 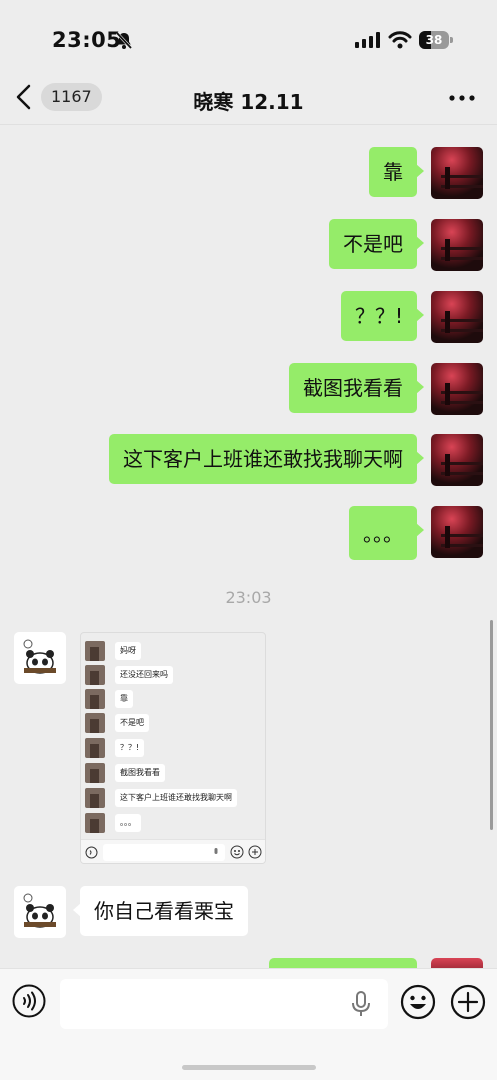 I want to click on message-bubble-out: 。。。, so click(x=386, y=533).